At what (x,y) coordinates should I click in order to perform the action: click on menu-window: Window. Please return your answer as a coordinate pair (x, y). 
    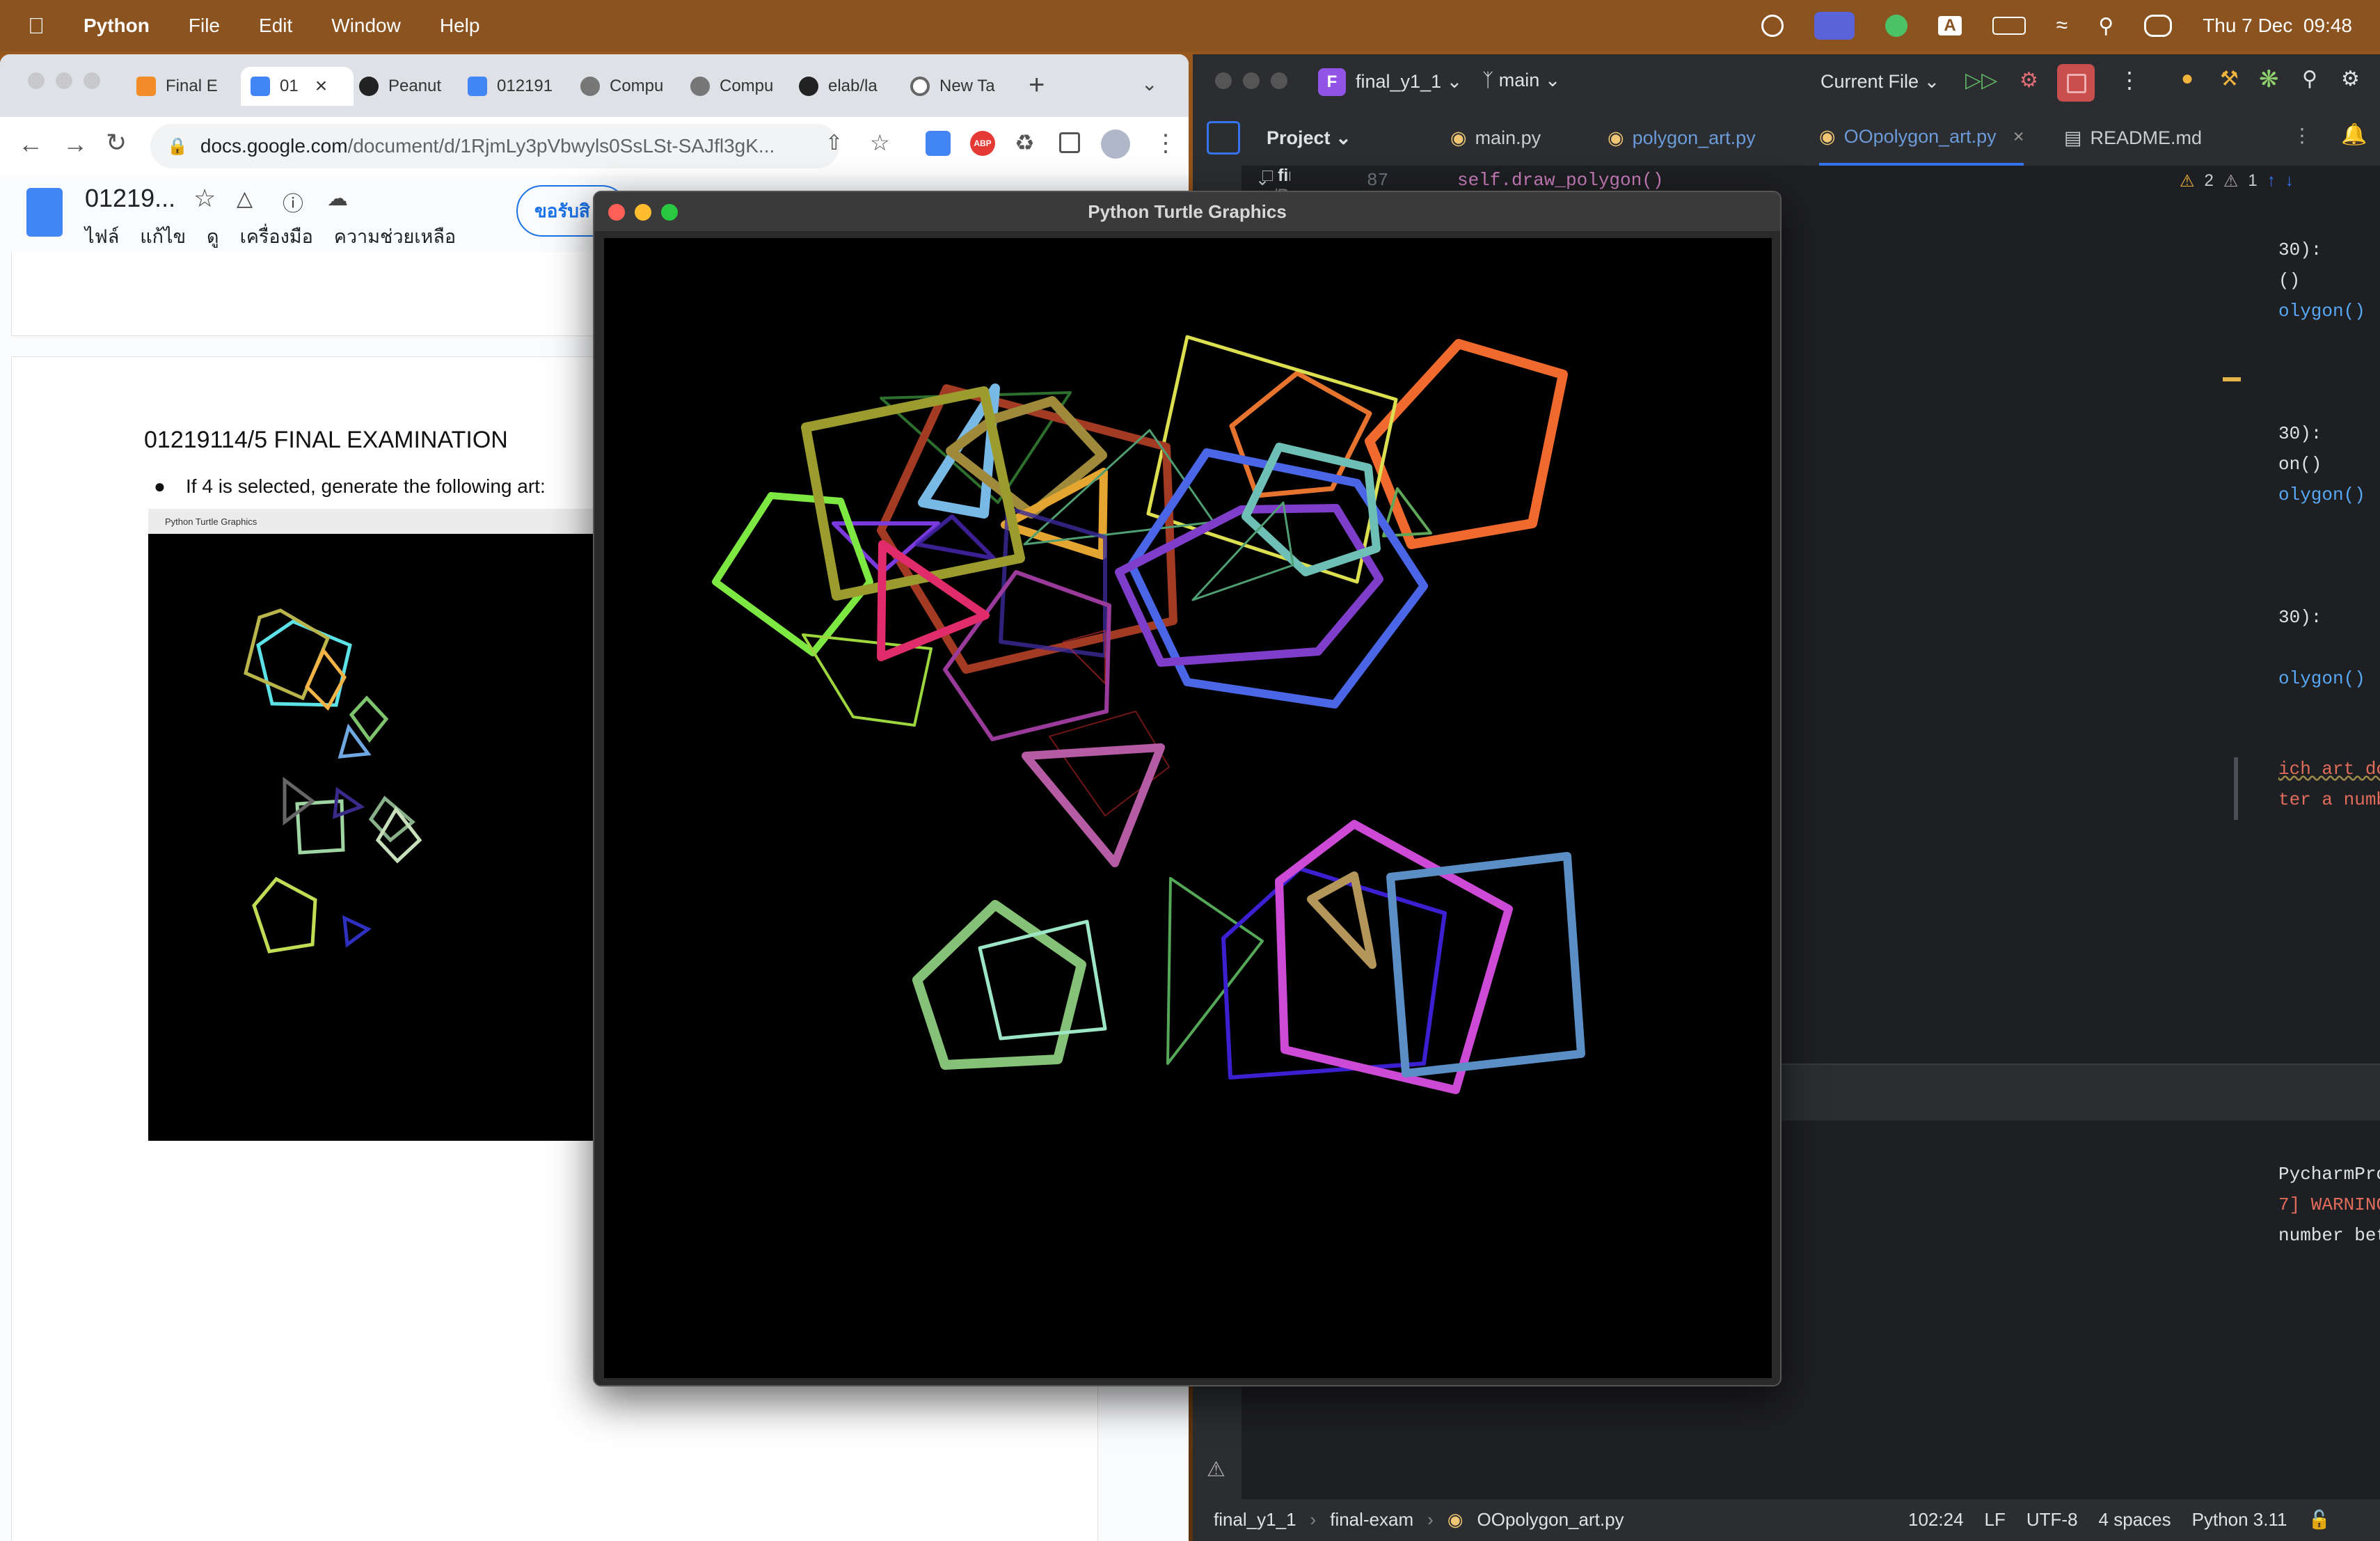
    Looking at the image, I should click on (366, 26).